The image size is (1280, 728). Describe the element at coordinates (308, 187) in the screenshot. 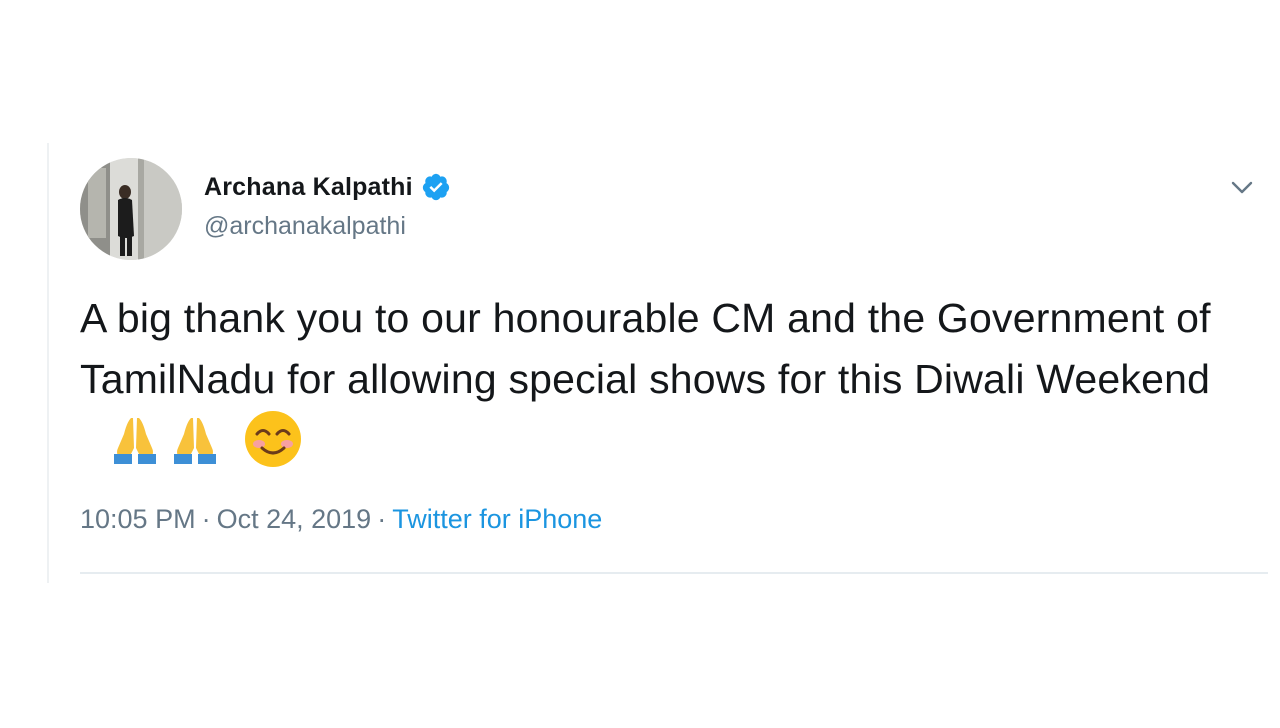

I see `display-name: Archana Kalpathi` at that location.